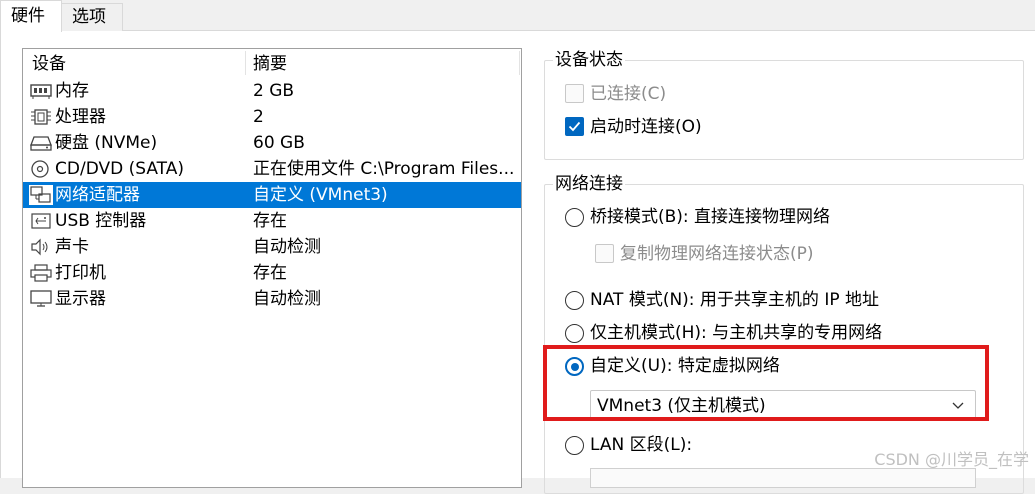 This screenshot has width=1035, height=494. Describe the element at coordinates (41, 117) in the screenshot. I see `processor-icon` at that location.